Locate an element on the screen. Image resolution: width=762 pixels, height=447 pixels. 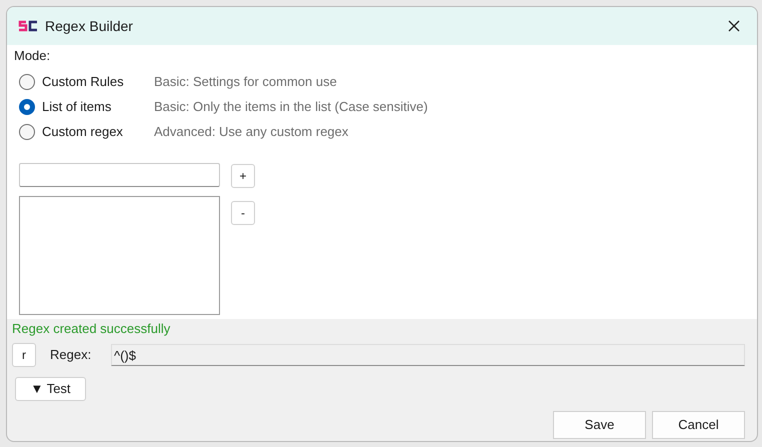
dialog-button: Save is located at coordinates (599, 425).